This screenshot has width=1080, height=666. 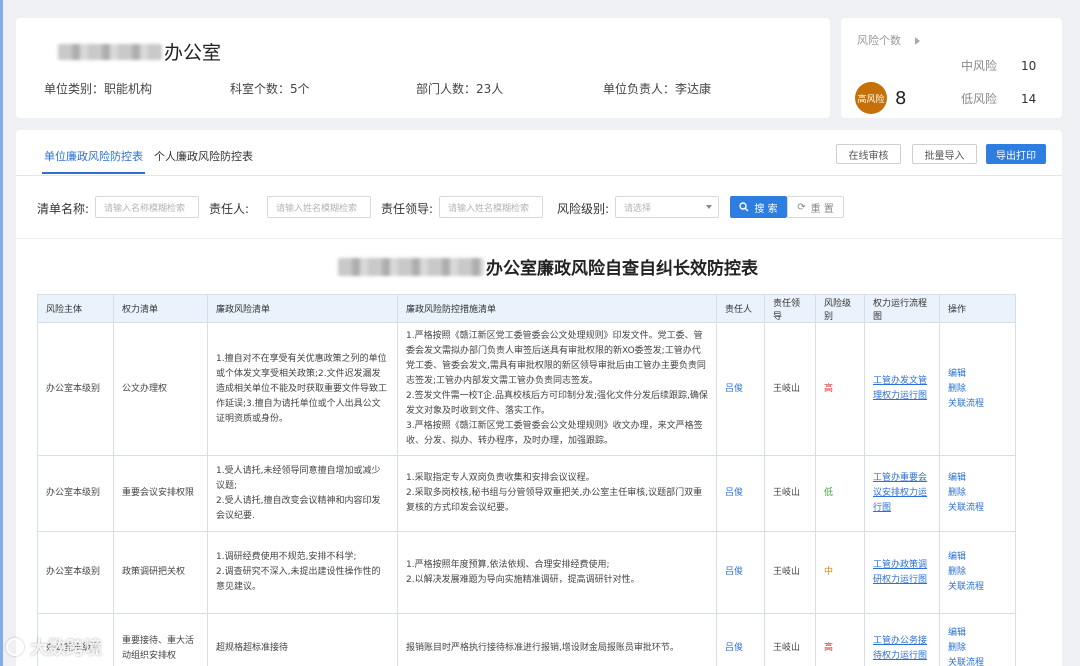 I want to click on unit-title: 办公室, so click(x=139, y=51).